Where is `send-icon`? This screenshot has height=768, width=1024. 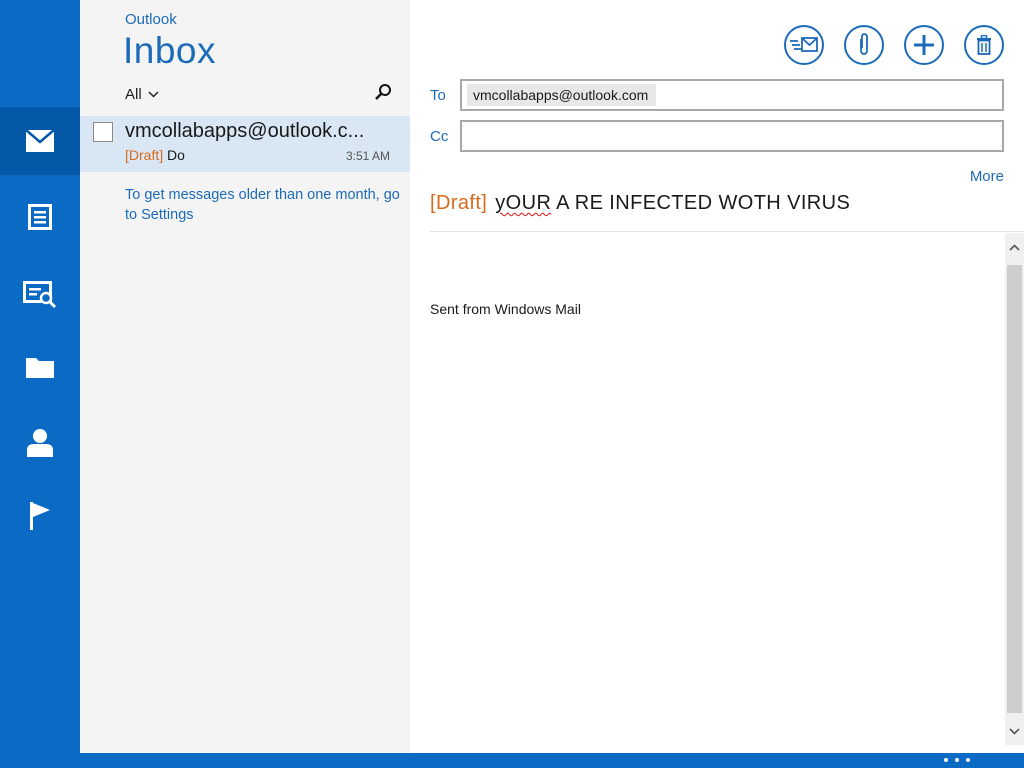
send-icon is located at coordinates (804, 44).